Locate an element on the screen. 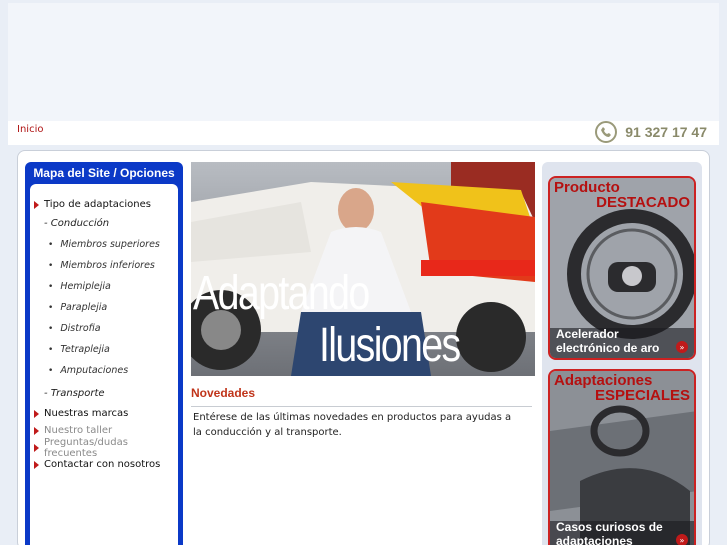 This screenshot has height=545, width=727. nav-preguntas: Preguntas/dudas frecuentes is located at coordinates (104, 447).